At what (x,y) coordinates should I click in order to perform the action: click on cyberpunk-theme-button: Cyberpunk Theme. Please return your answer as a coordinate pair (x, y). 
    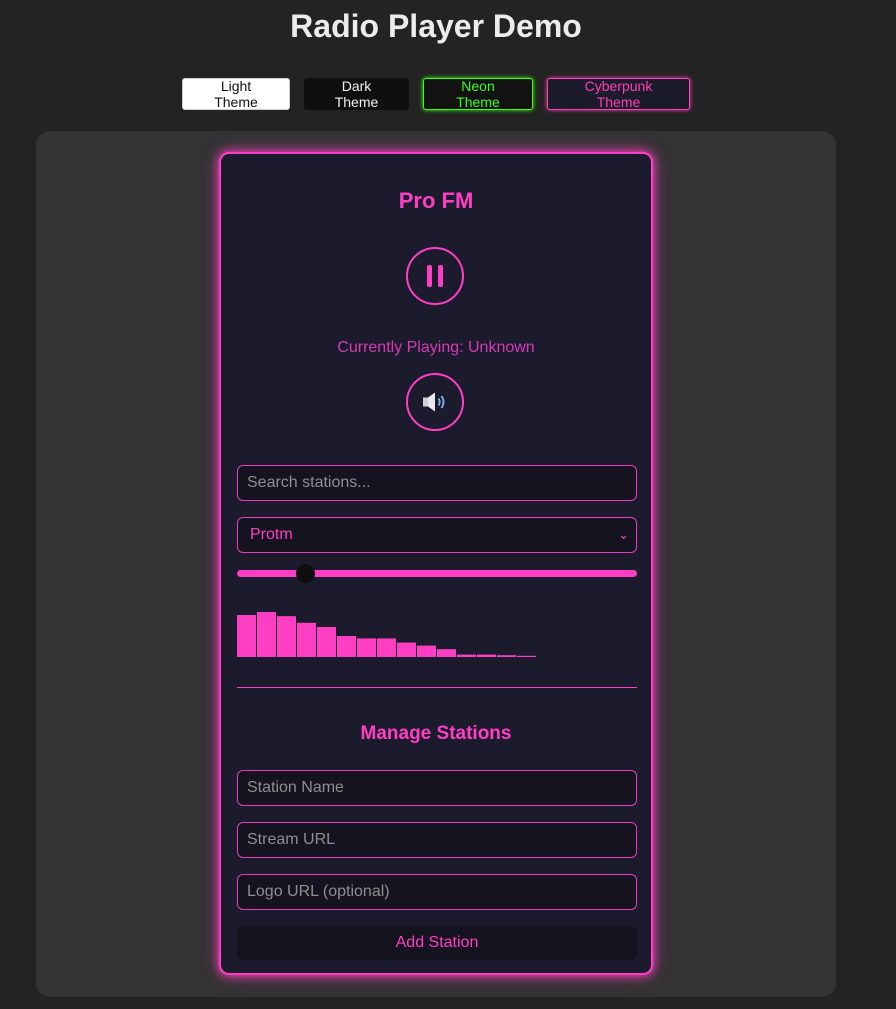
    Looking at the image, I should click on (618, 94).